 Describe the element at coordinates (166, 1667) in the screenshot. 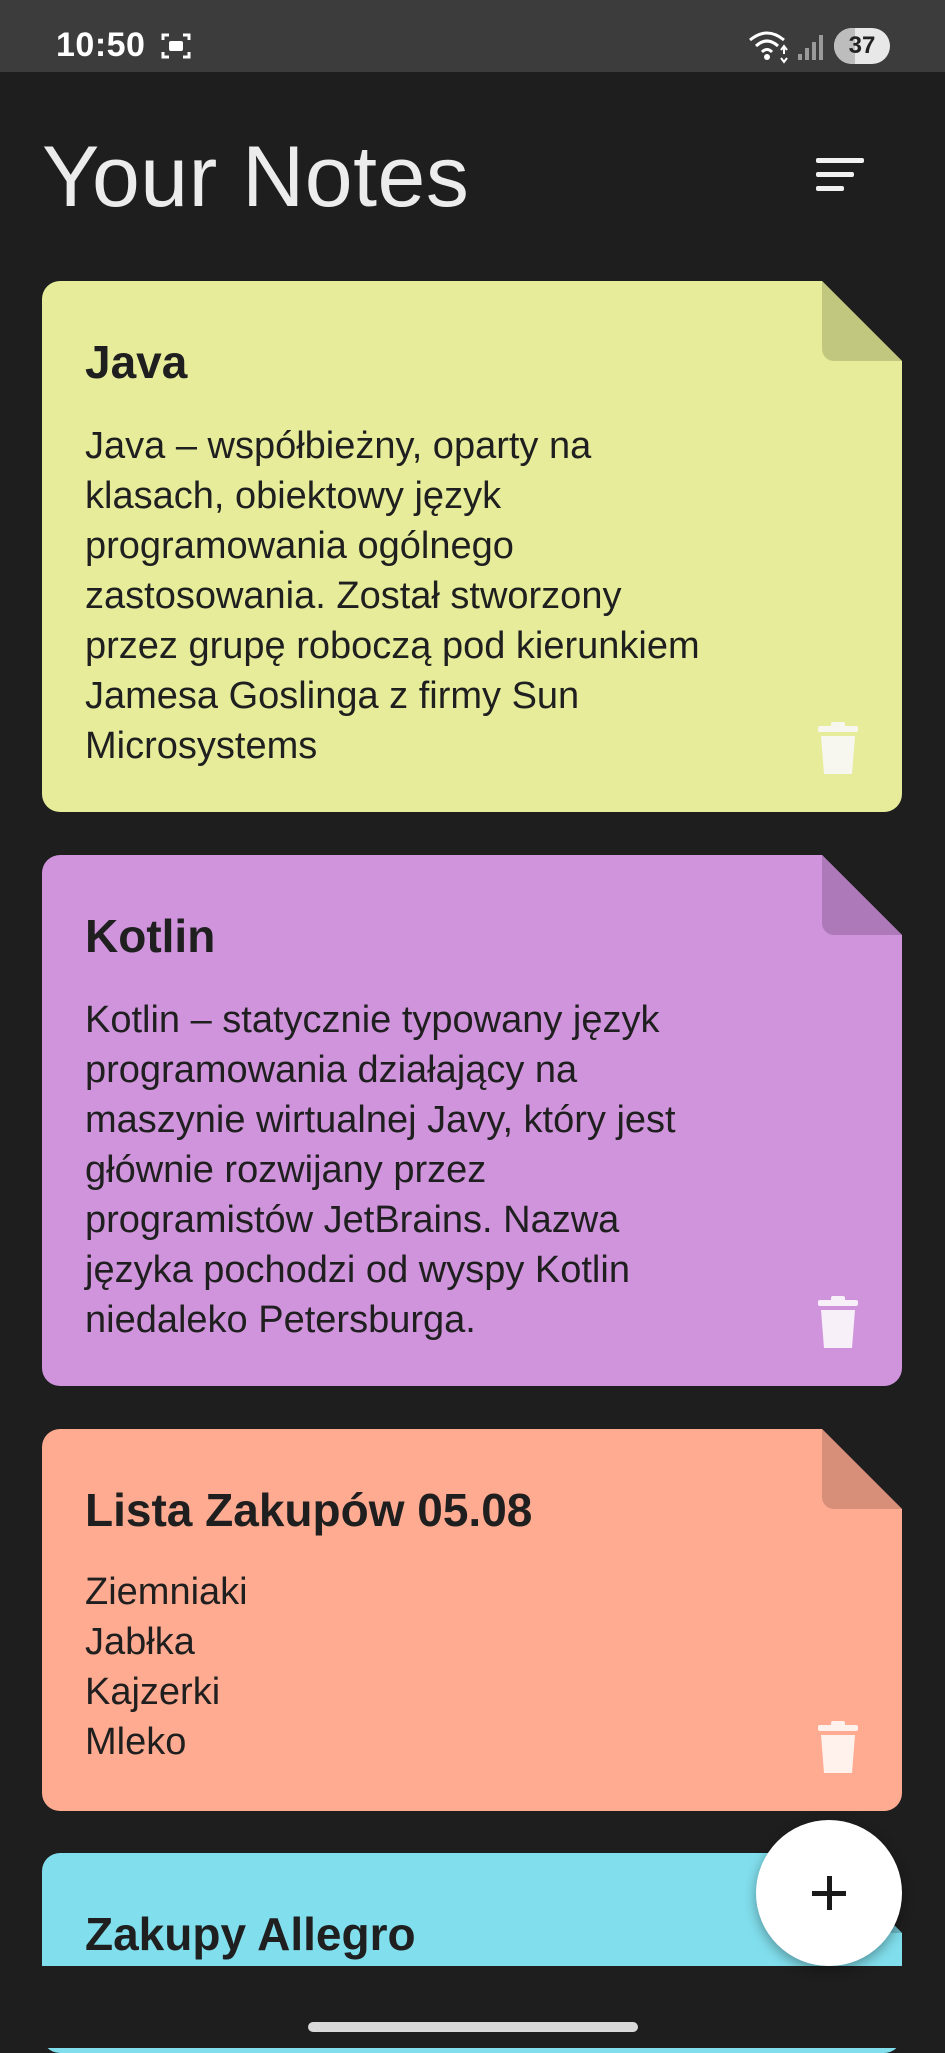

I see `note-content: Ziemniaki Jabłka Kajzerki Mleko` at that location.